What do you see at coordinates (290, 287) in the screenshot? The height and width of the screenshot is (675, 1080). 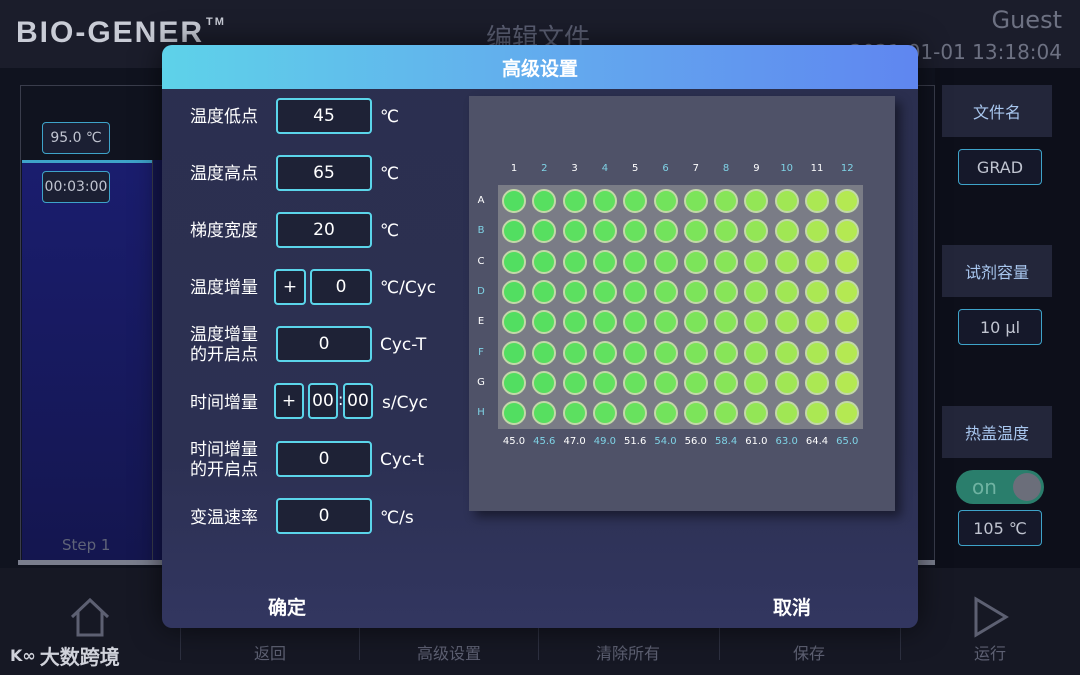 I see `temp-increment-sign-button: +` at bounding box center [290, 287].